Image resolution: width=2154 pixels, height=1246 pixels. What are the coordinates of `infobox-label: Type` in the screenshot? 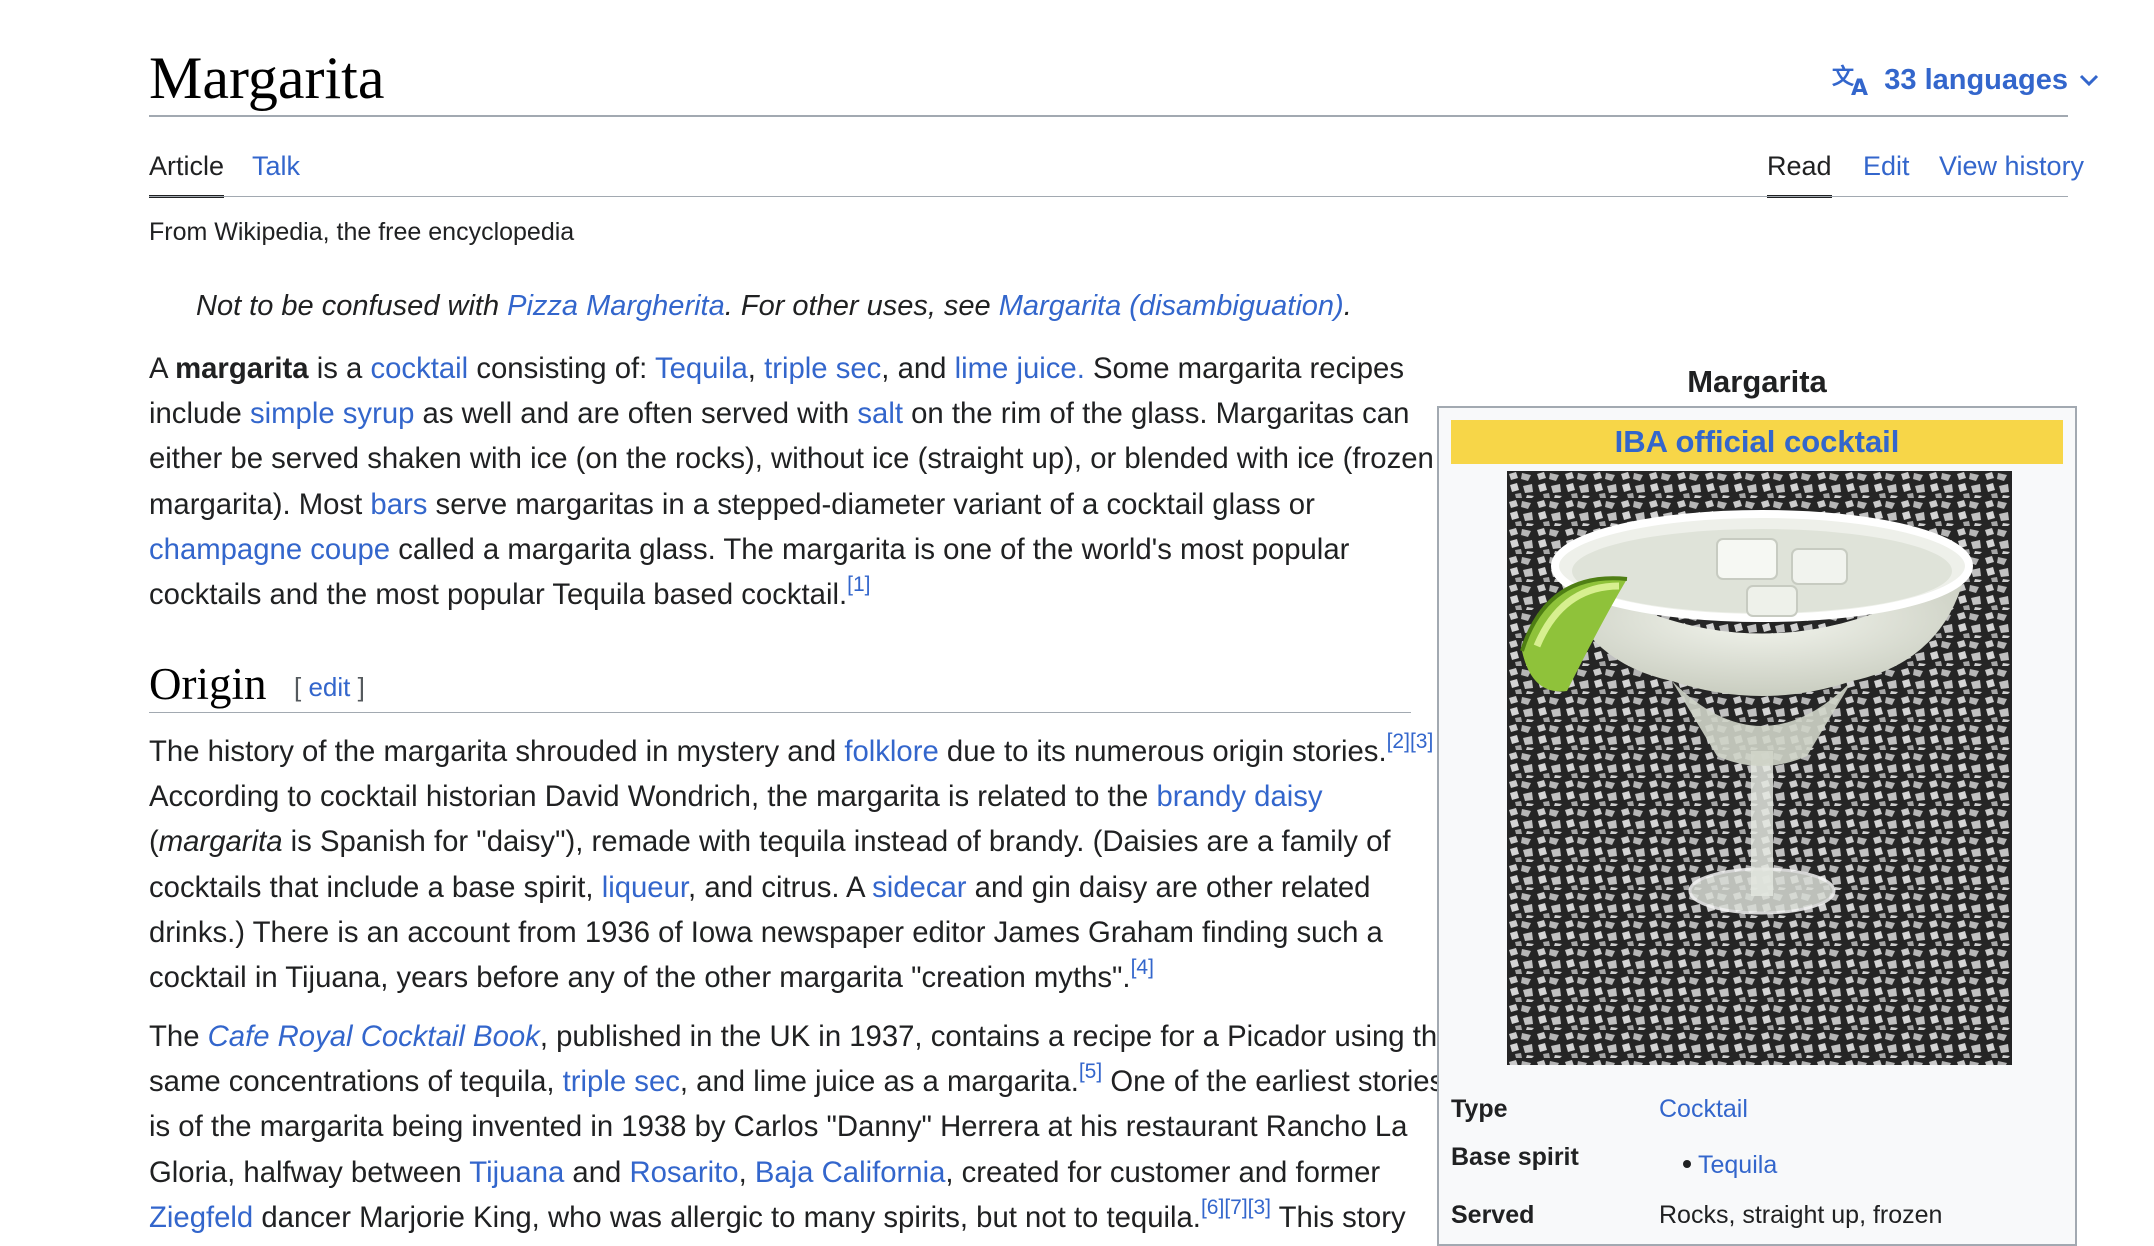 It's located at (1479, 1109).